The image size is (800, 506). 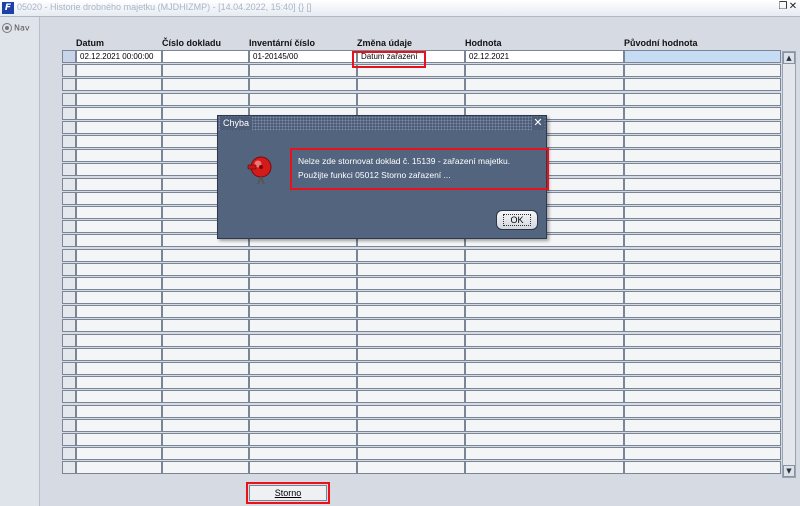 What do you see at coordinates (411, 56) in the screenshot?
I see `table-cell: Datum zařazení` at bounding box center [411, 56].